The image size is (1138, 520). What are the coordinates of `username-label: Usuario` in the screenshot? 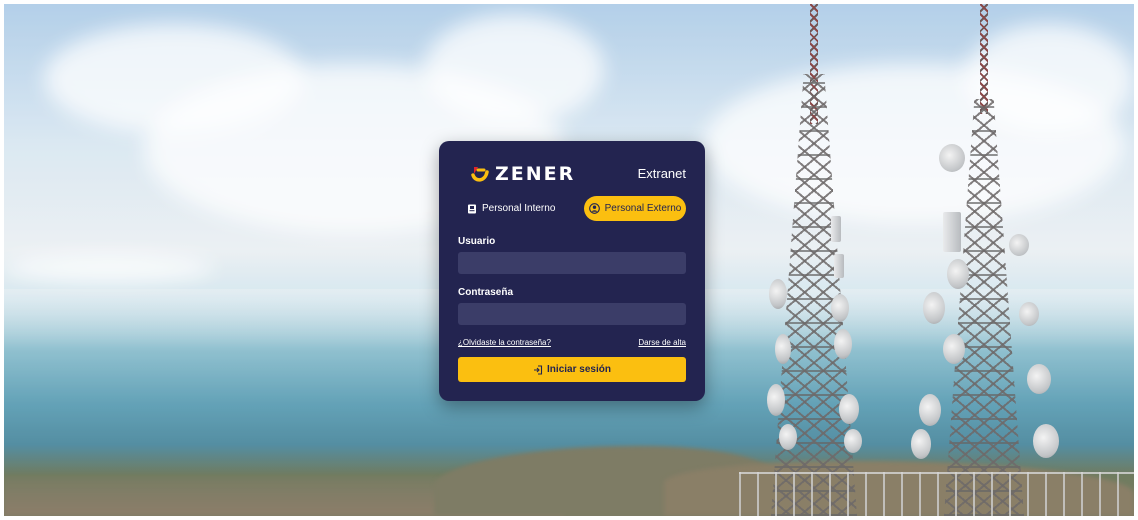 It's located at (477, 241).